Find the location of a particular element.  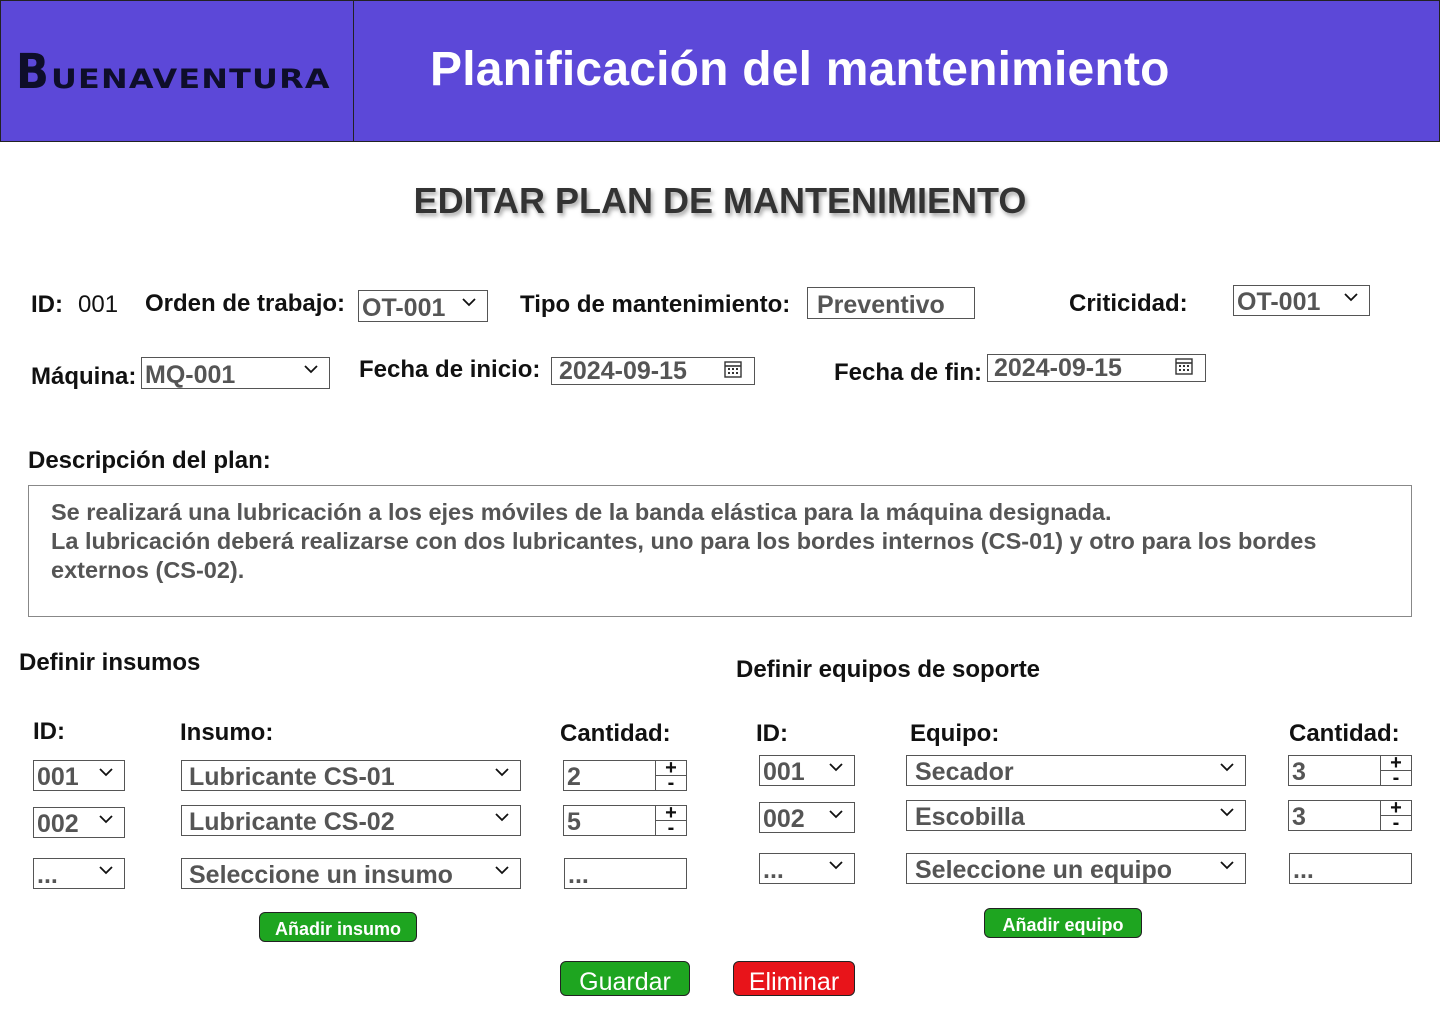

buenaventura-logo: B UENAVENTURA is located at coordinates (173, 72).